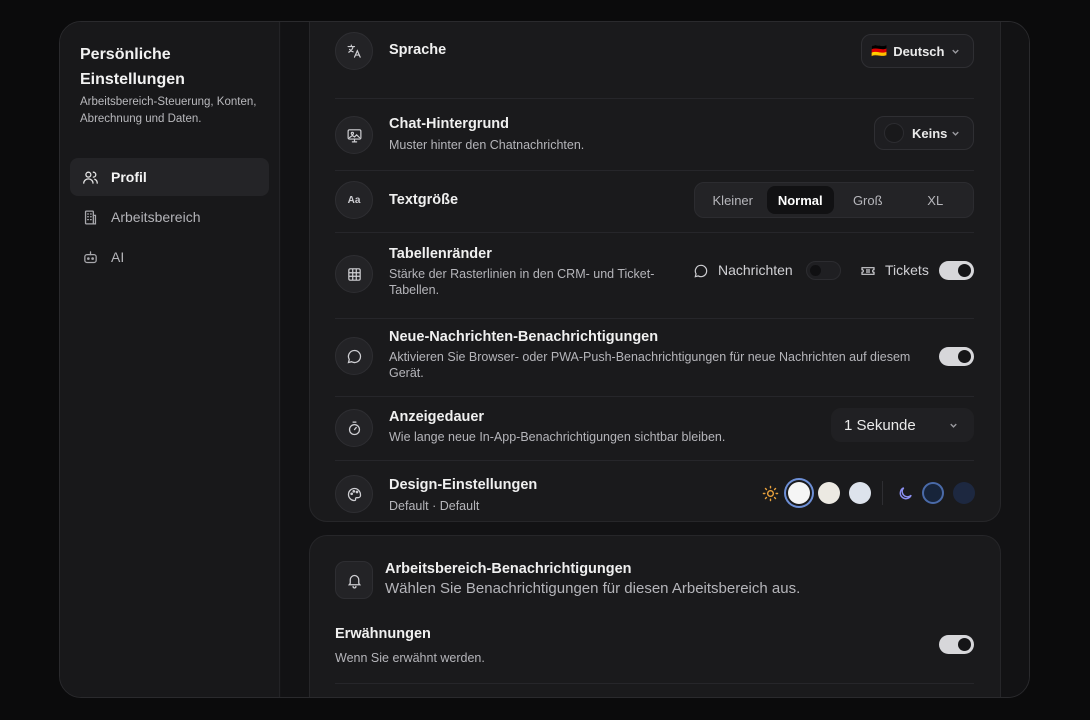 This screenshot has height=720, width=1090. I want to click on text-size-label: Textgröße, so click(424, 200).